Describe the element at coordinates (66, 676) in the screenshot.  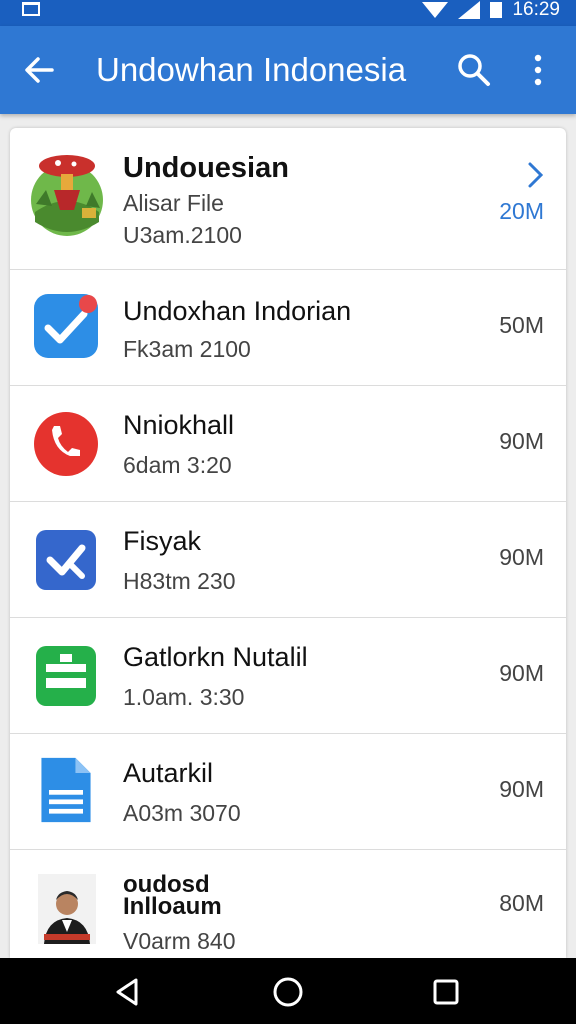
I see `green-briefcase-app-icon` at that location.